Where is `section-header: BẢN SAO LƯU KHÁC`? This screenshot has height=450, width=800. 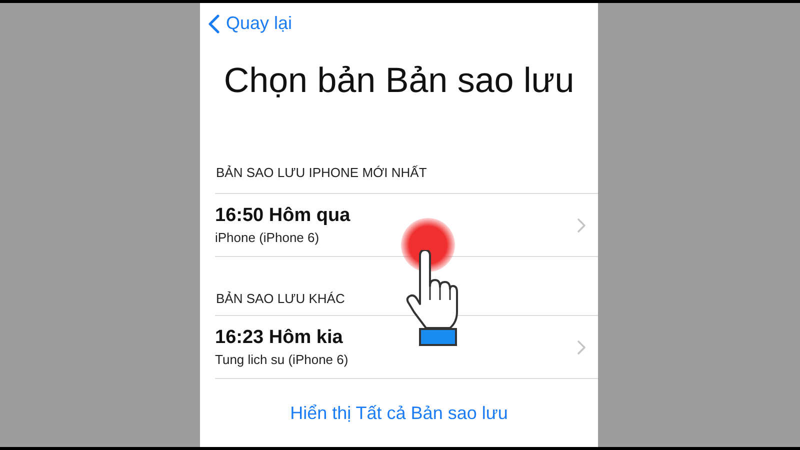 section-header: BẢN SAO LƯU KHÁC is located at coordinates (280, 299).